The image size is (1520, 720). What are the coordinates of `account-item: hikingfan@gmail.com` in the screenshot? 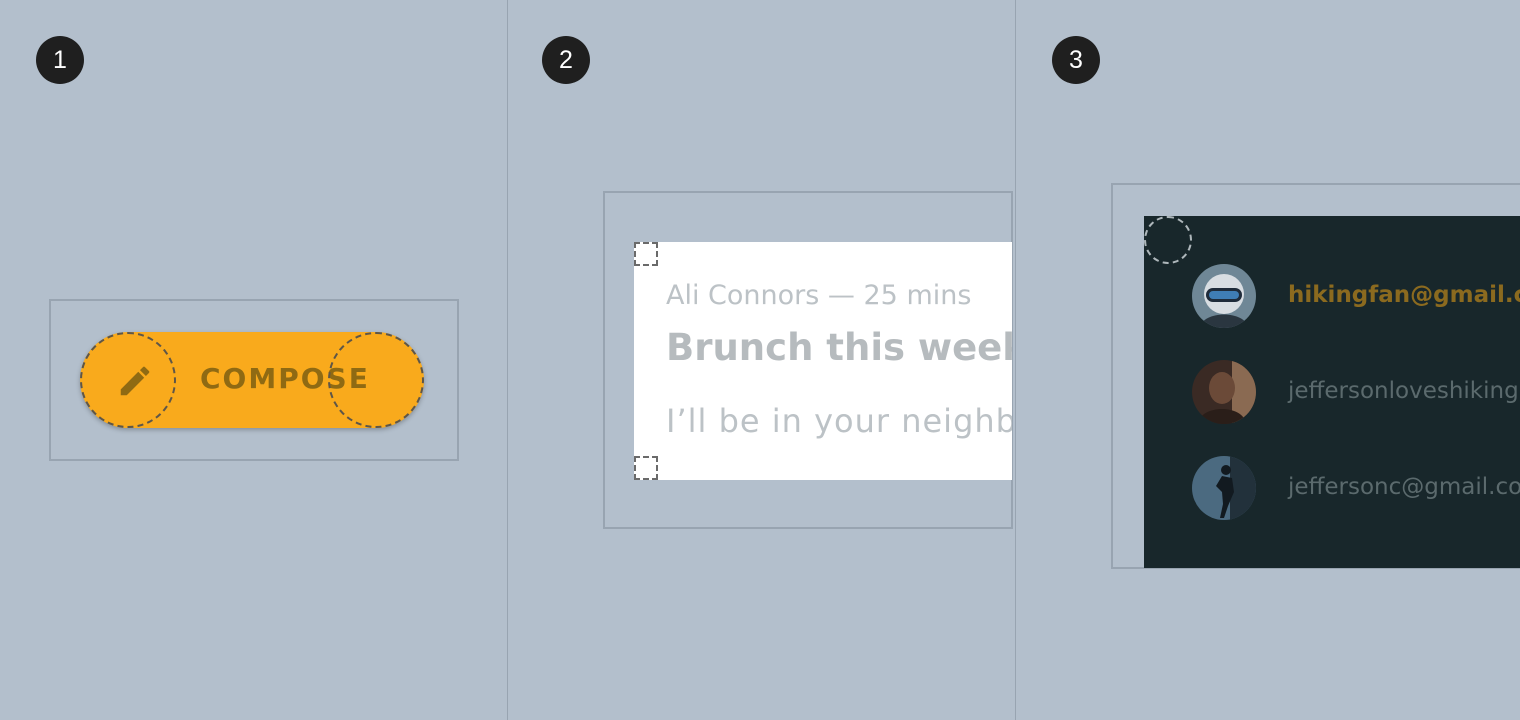 It's located at (1332, 298).